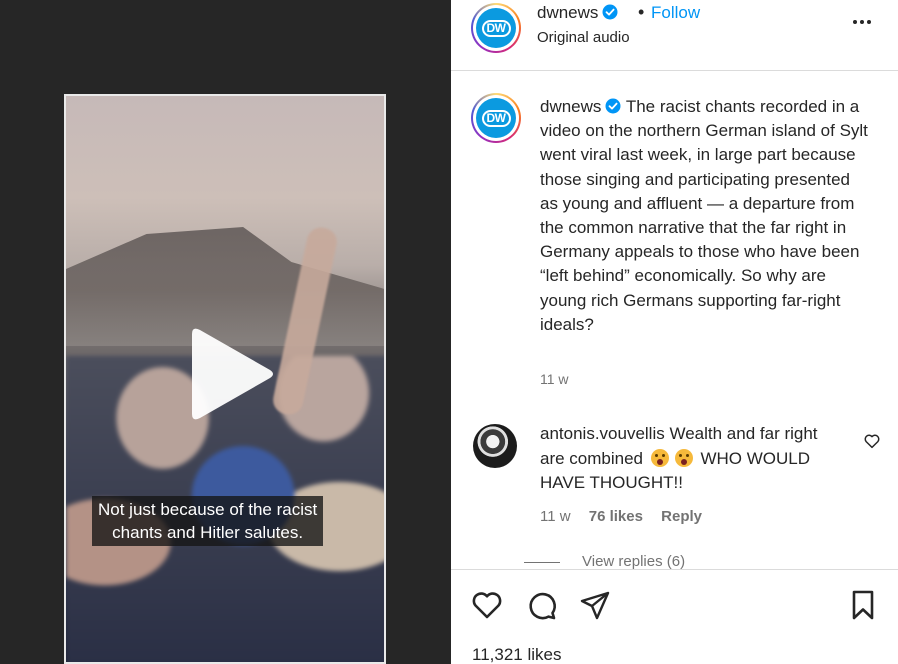  I want to click on post-likes-count: 11,321 likes, so click(516, 654).